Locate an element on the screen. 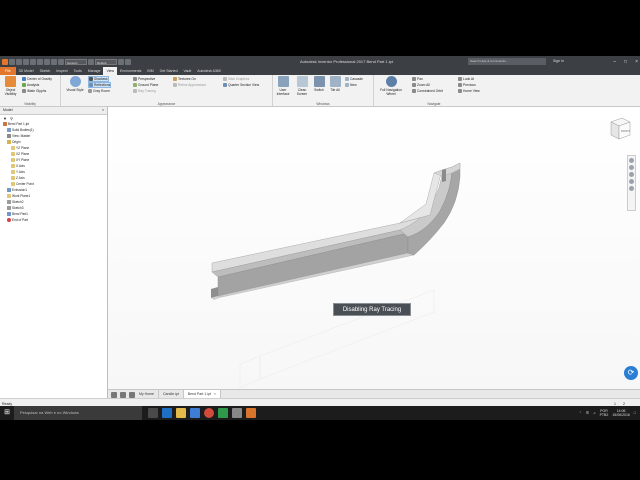 This screenshot has width=640, height=480. refine-appearance-button: Refine Appearance is located at coordinates (189, 85).